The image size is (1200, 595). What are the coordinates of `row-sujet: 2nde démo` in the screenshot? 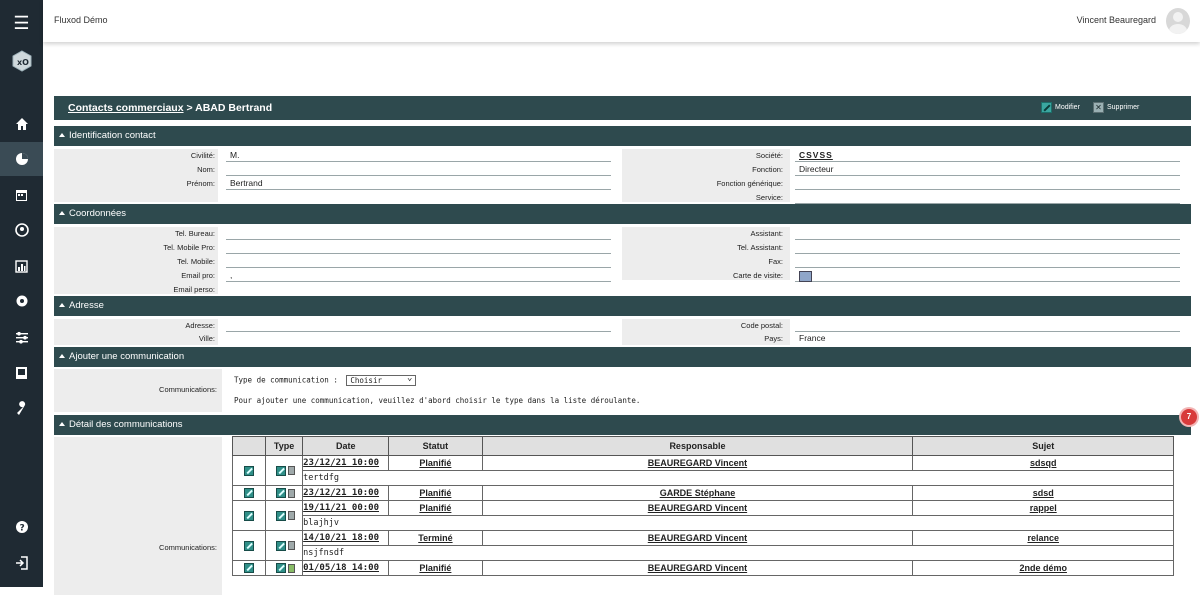 It's located at (1043, 568).